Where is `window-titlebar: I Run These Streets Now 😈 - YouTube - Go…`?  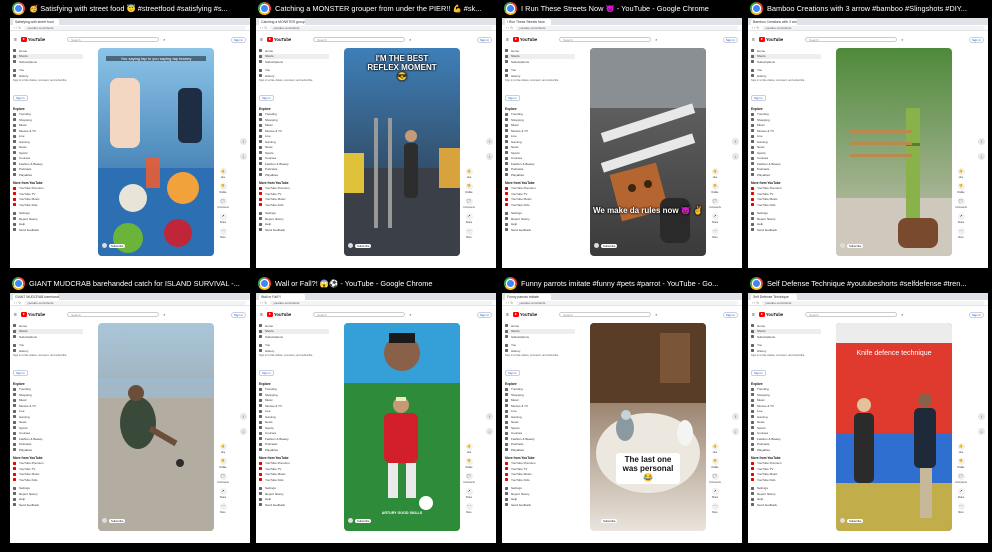
window-titlebar: I Run These Streets Now 😈 - YouTube - Go… is located at coordinates (622, 8).